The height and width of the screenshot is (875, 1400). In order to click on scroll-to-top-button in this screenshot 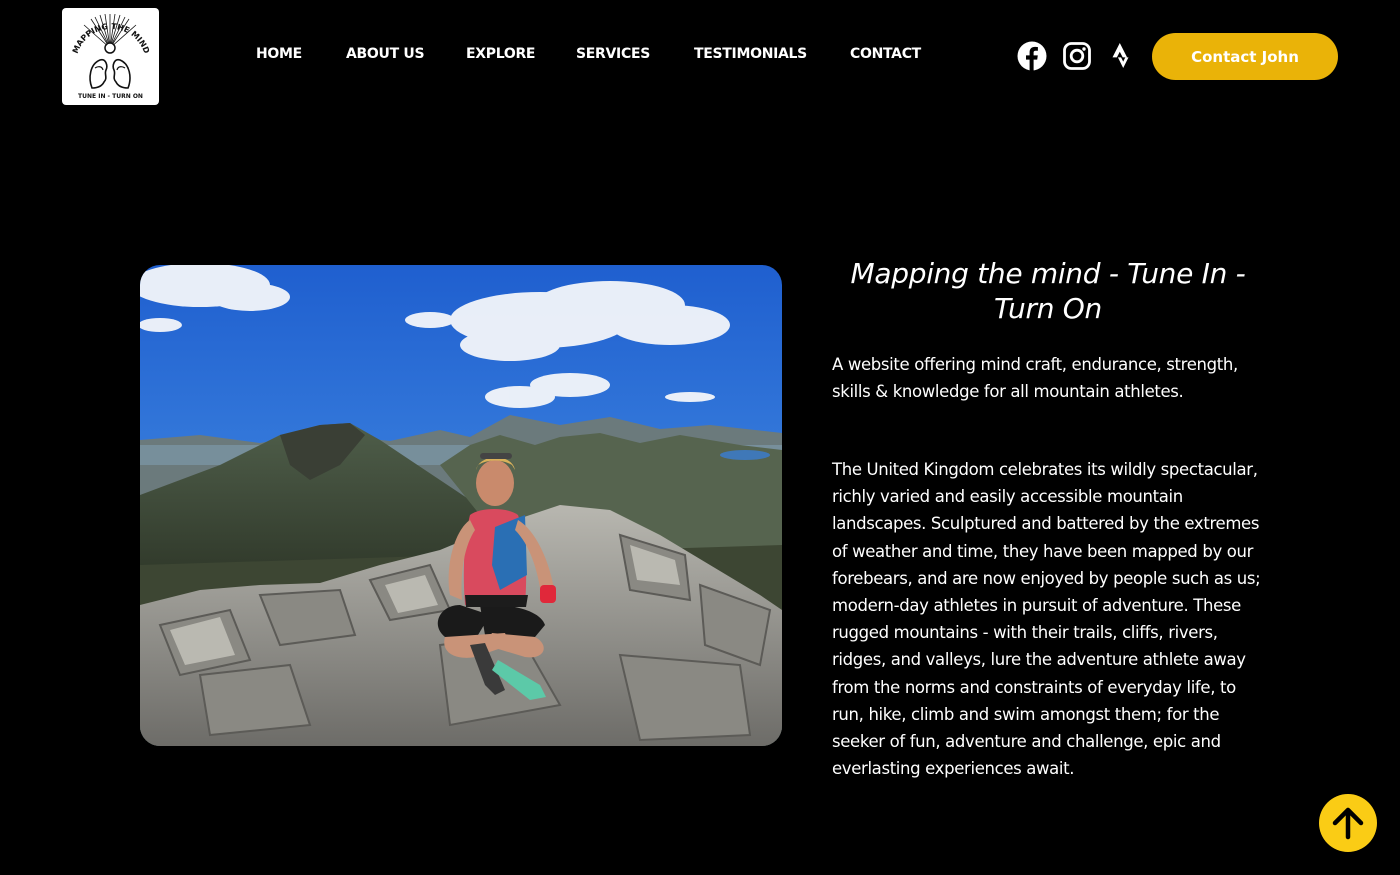, I will do `click(1348, 823)`.